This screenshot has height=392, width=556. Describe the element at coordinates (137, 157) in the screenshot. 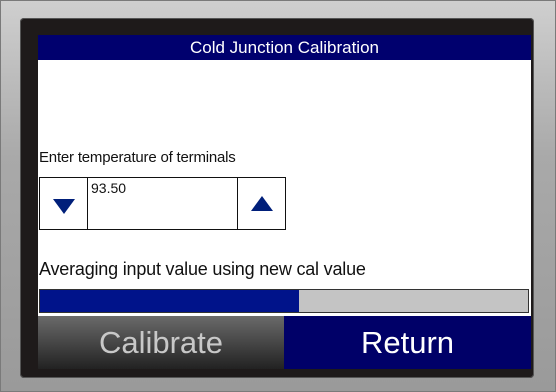

I see `temperature-prompt-label: Enter temperature of terminals` at that location.